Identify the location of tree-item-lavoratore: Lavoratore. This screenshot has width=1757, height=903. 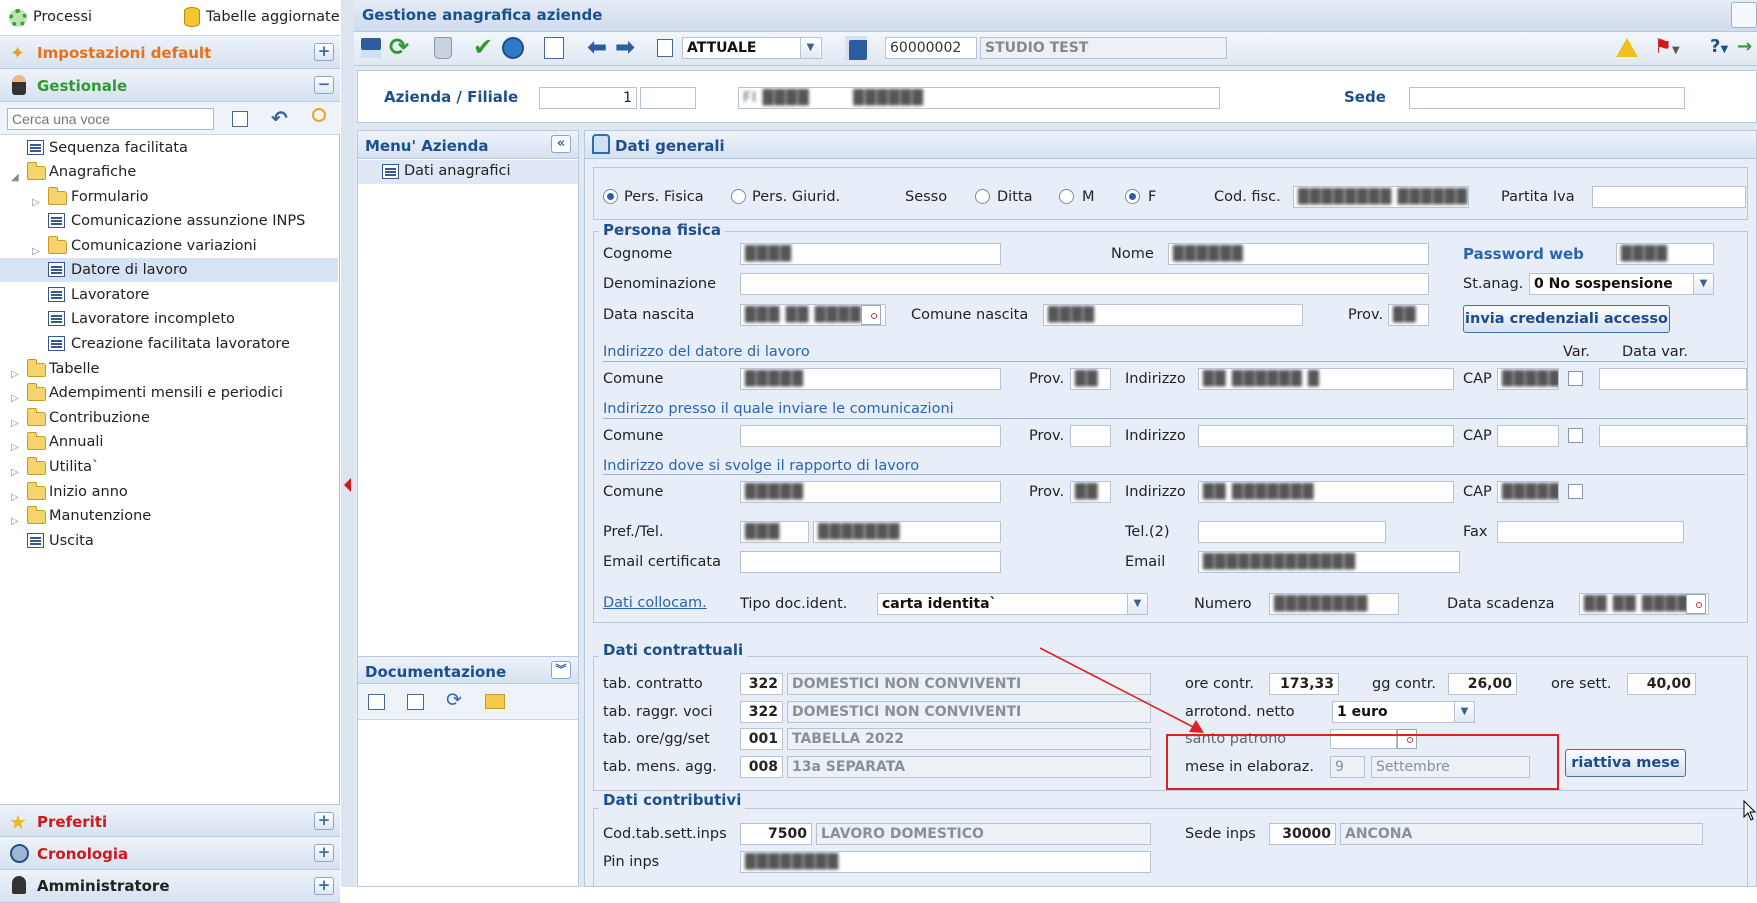
(169, 295).